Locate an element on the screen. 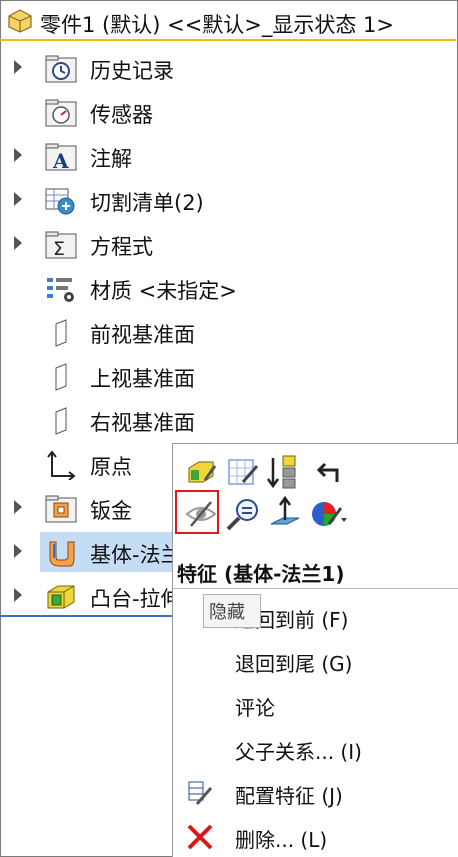 Image resolution: width=458 pixels, height=857 pixels. tree-item-front-plane: 前视基准面 is located at coordinates (228, 332).